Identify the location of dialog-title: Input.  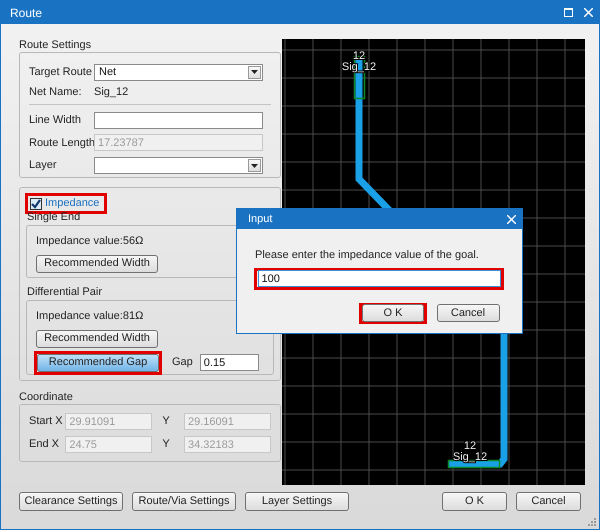
(261, 219).